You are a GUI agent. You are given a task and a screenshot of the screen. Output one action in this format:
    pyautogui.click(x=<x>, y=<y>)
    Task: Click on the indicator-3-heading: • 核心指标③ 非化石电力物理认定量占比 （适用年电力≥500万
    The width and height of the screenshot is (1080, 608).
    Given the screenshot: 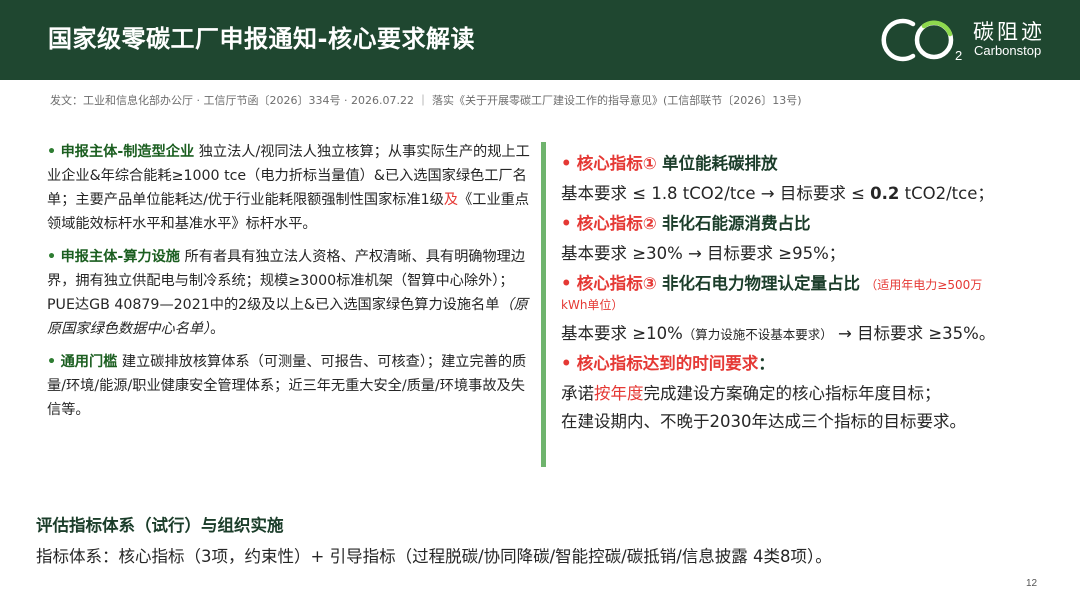 What is the action you would take?
    pyautogui.click(x=772, y=283)
    